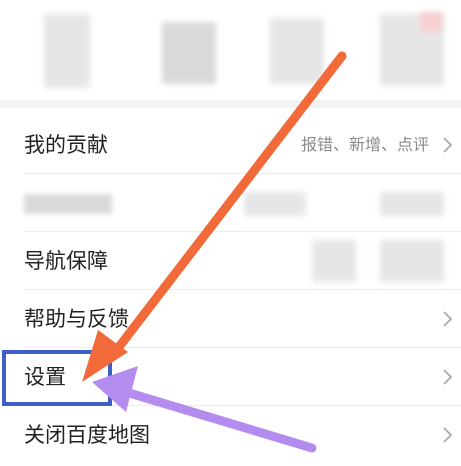 This screenshot has width=461, height=466. Describe the element at coordinates (57, 378) in the screenshot. I see `settings-highlight-box` at that location.